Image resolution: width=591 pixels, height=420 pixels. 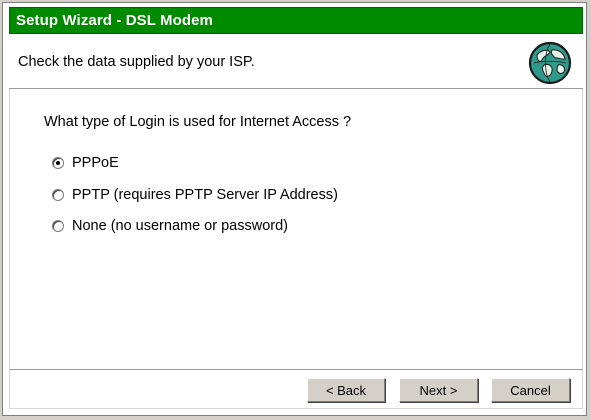 I want to click on header-instruction: Check the data supplied by your ISP., so click(x=136, y=62).